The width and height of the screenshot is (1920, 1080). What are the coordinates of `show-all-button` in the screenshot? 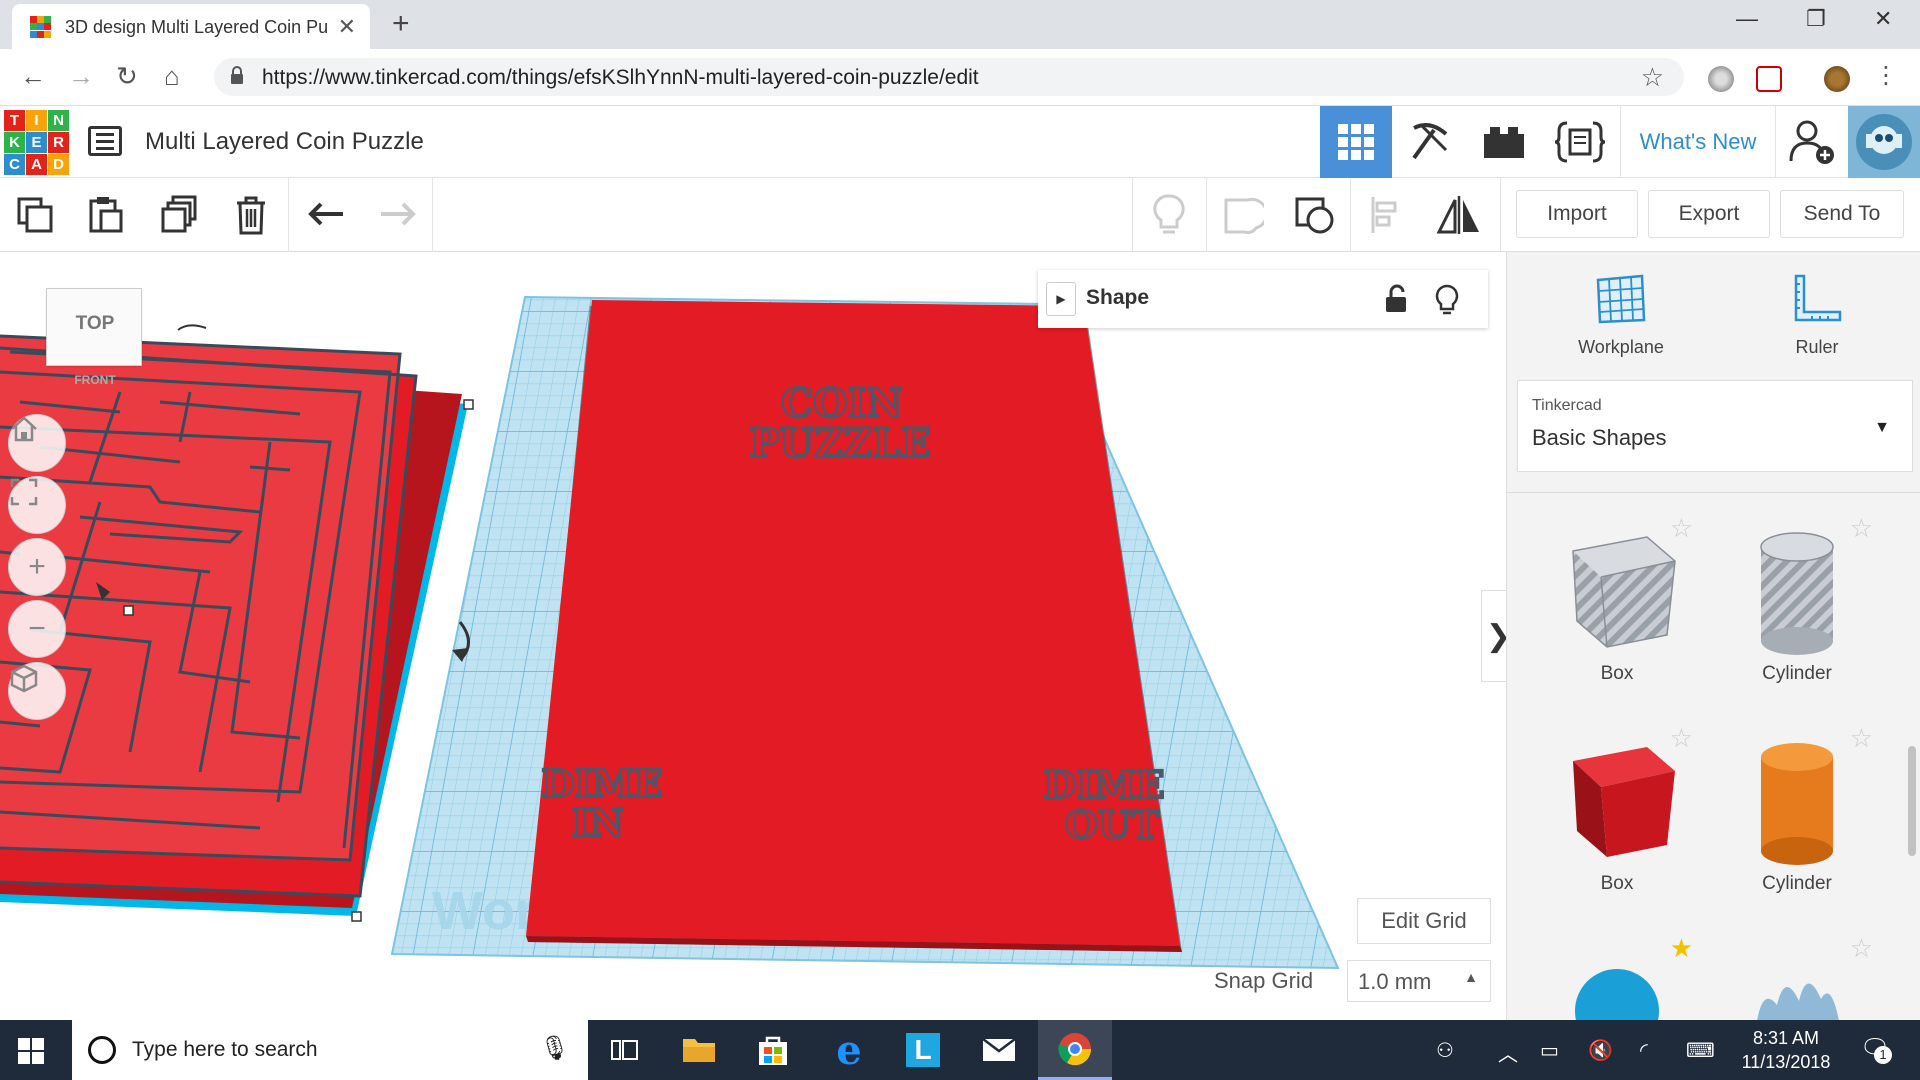 It's located at (1169, 215).